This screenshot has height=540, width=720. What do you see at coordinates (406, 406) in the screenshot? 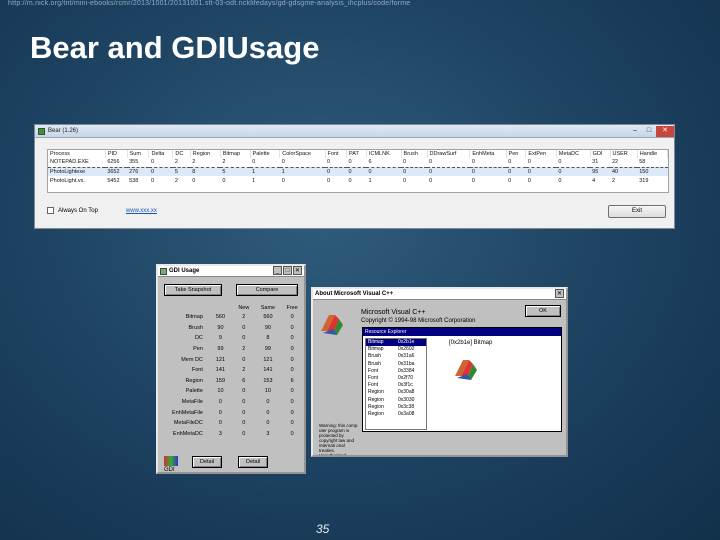
I see `resource-handle: 0x3c38` at bounding box center [406, 406].